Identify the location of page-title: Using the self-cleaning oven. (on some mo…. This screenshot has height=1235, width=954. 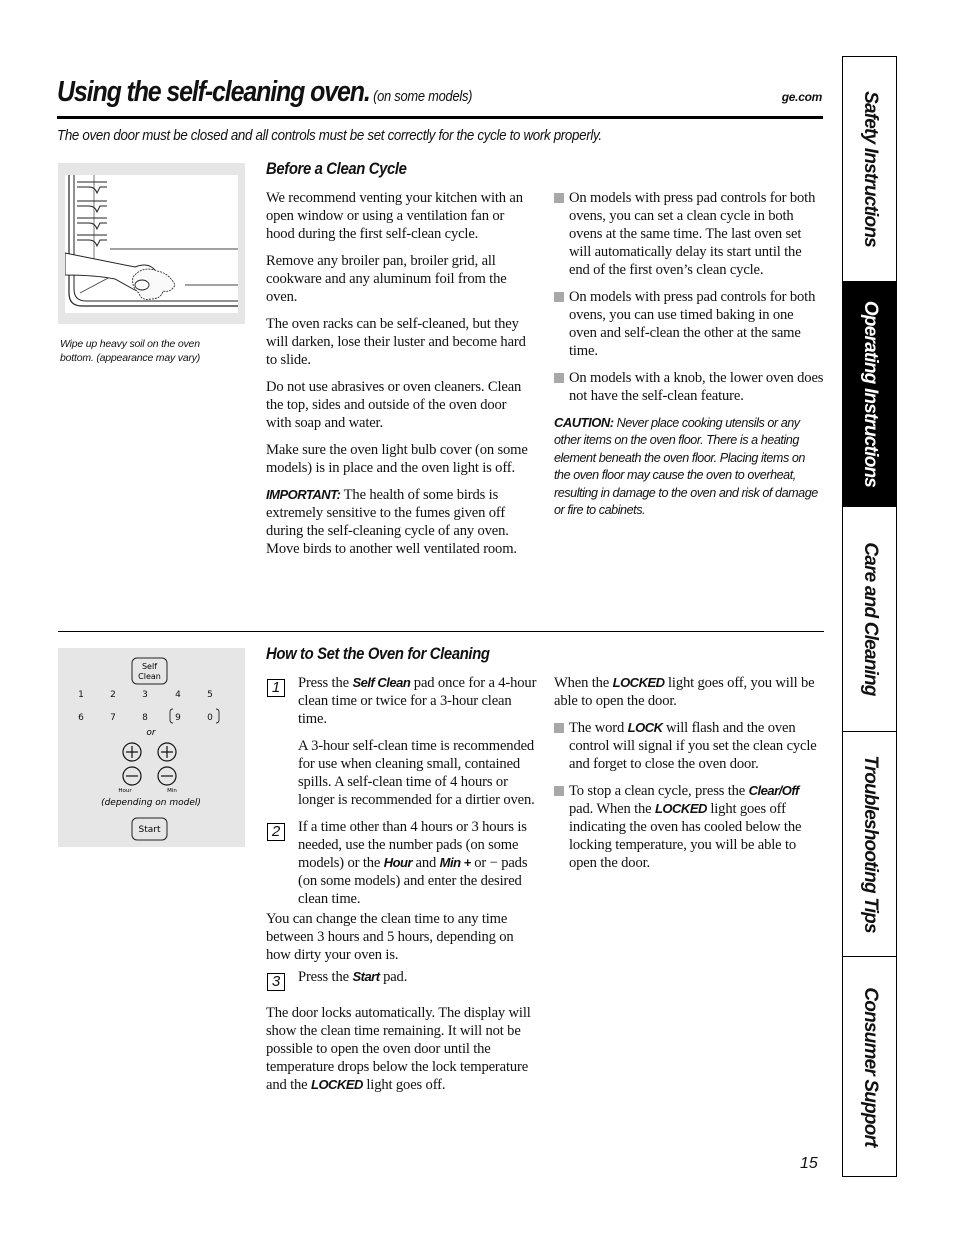
(264, 92).